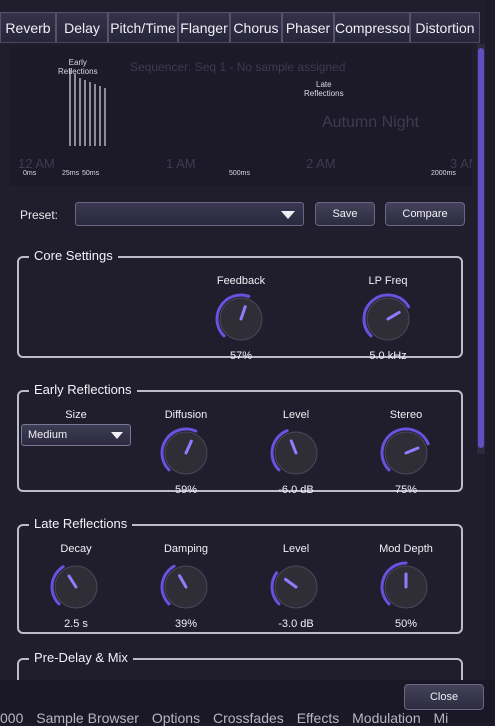  I want to click on size-control: Size Medium, so click(76, 427).